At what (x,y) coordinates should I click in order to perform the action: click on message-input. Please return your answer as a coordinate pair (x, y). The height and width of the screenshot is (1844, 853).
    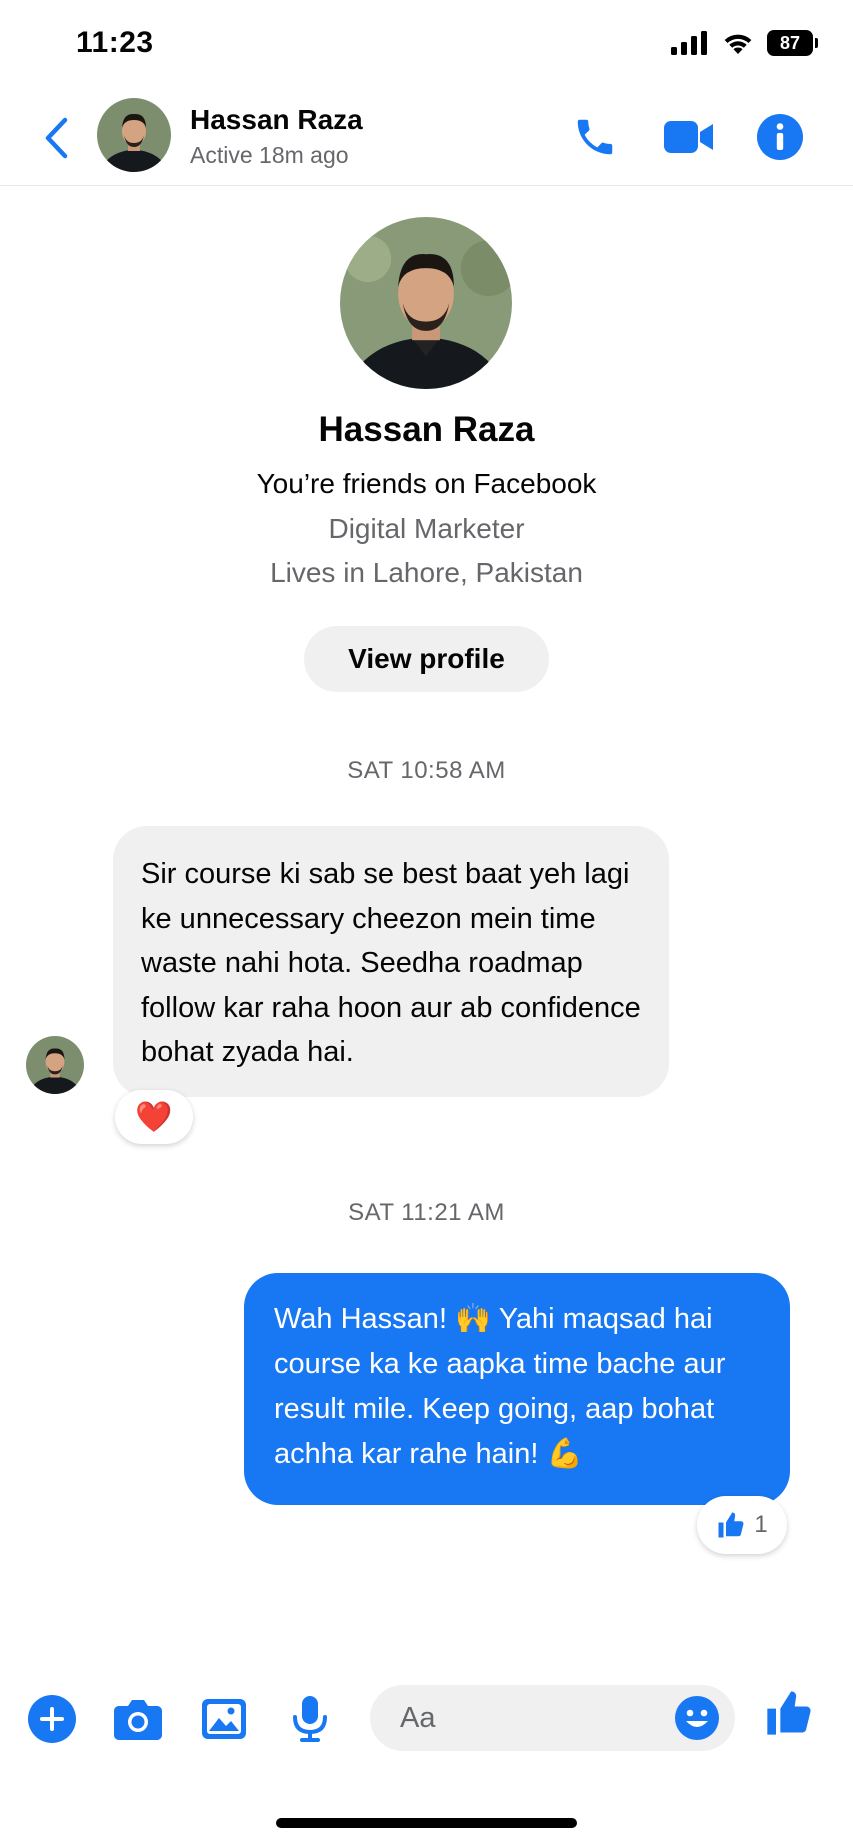
    Looking at the image, I should click on (535, 1718).